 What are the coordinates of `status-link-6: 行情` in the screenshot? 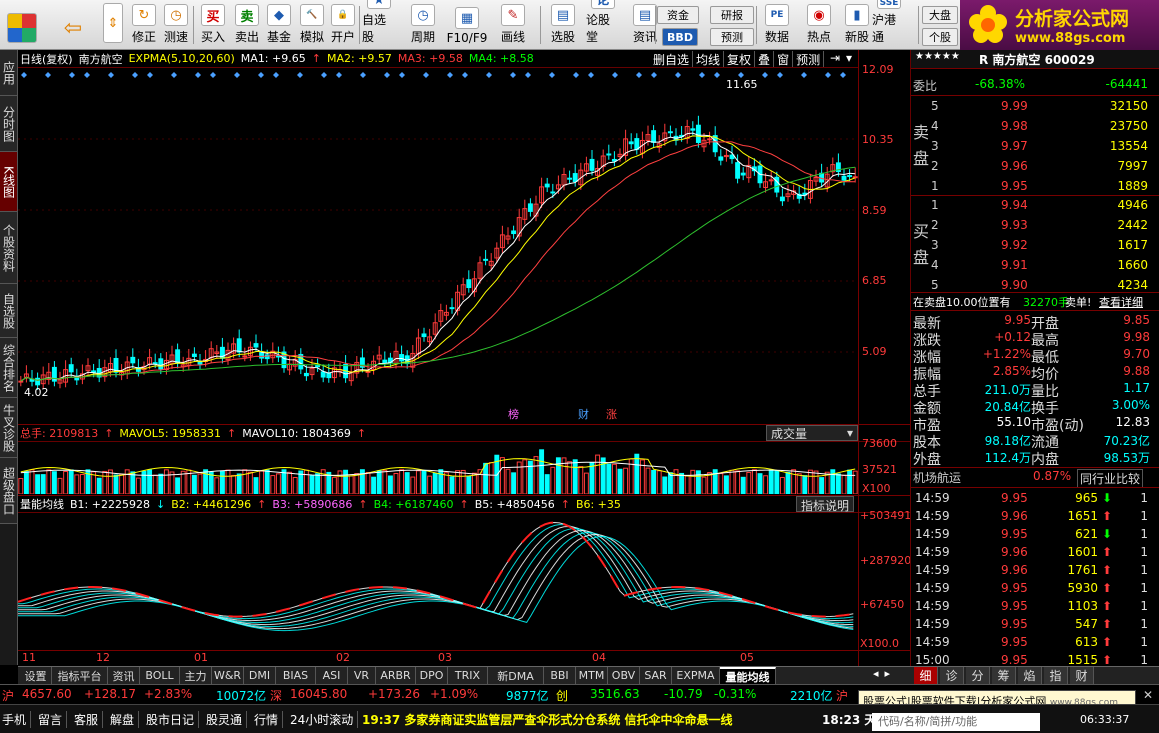 It's located at (269, 719).